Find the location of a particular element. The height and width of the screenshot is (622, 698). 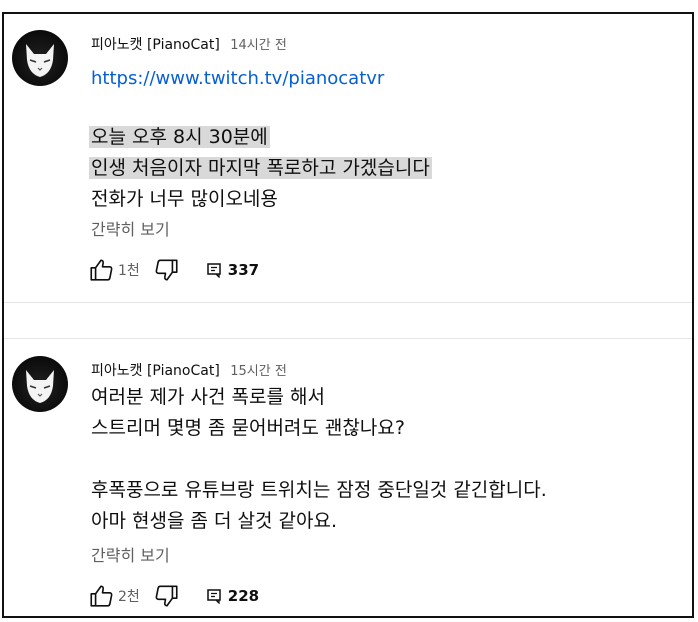

timestamp: 14시간 전 is located at coordinates (258, 45).